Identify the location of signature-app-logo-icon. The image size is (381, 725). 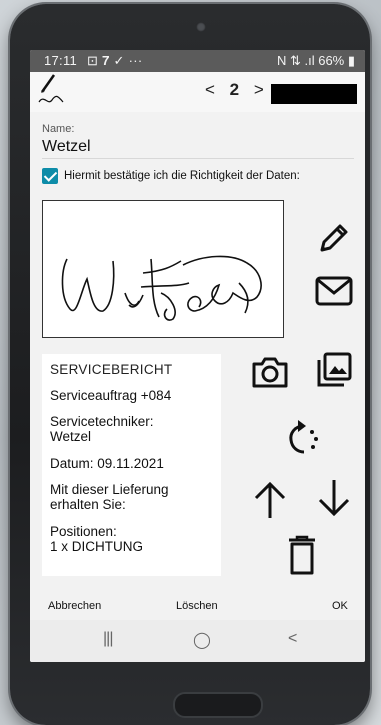
(51, 88).